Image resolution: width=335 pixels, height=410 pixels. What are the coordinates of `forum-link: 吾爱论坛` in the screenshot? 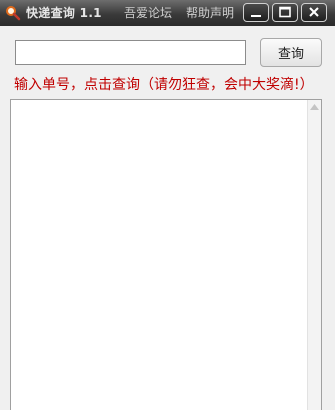 It's located at (148, 12).